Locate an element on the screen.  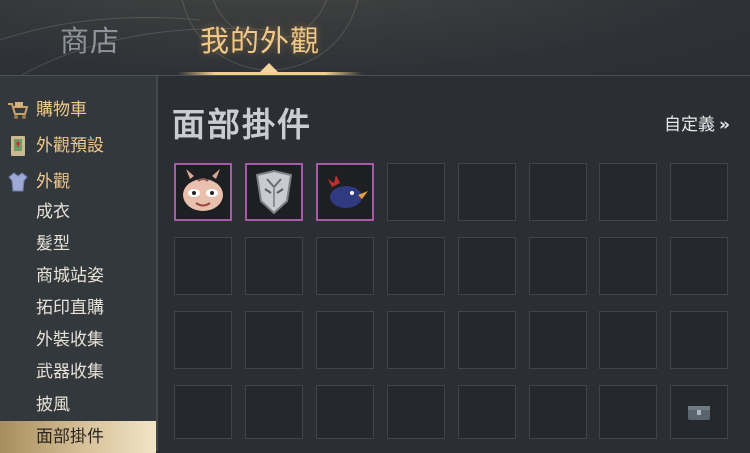
cart-icon is located at coordinates (18, 110).